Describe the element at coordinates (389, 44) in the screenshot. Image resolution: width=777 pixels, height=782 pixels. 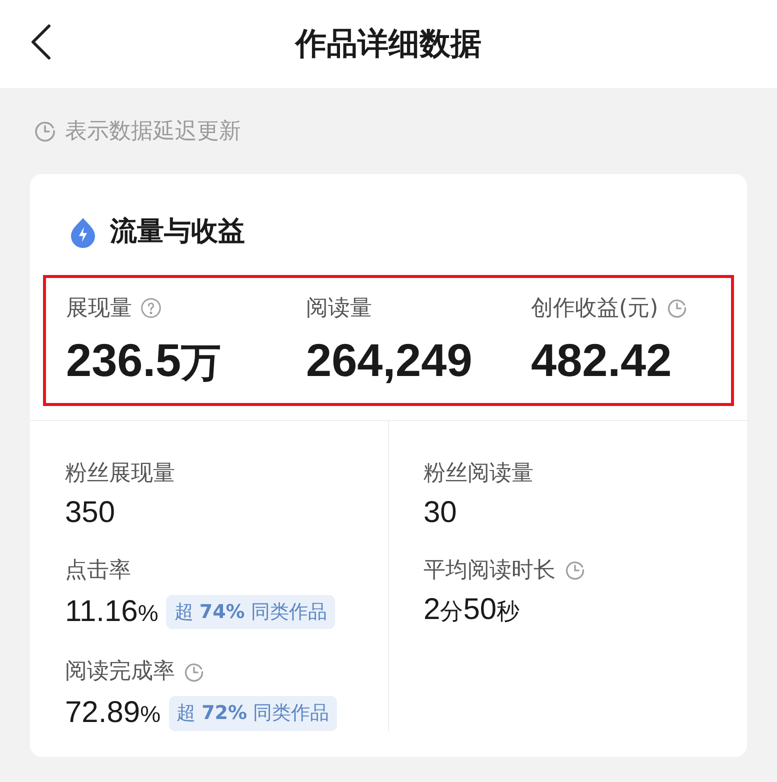
I see `page-title: 作品详细数据` at that location.